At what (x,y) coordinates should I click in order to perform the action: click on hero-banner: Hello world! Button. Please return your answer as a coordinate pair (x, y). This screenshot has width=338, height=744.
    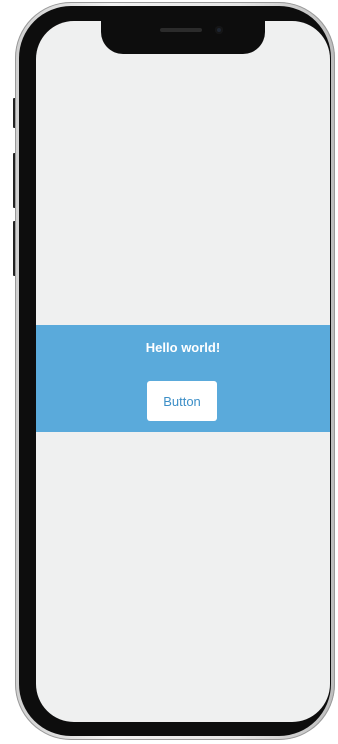
    Looking at the image, I should click on (183, 378).